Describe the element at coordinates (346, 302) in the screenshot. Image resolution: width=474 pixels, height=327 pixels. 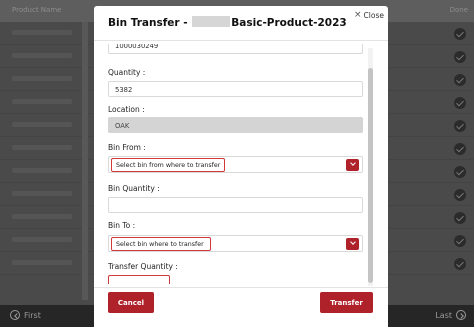
I see `transfer-button: Transfer` at that location.